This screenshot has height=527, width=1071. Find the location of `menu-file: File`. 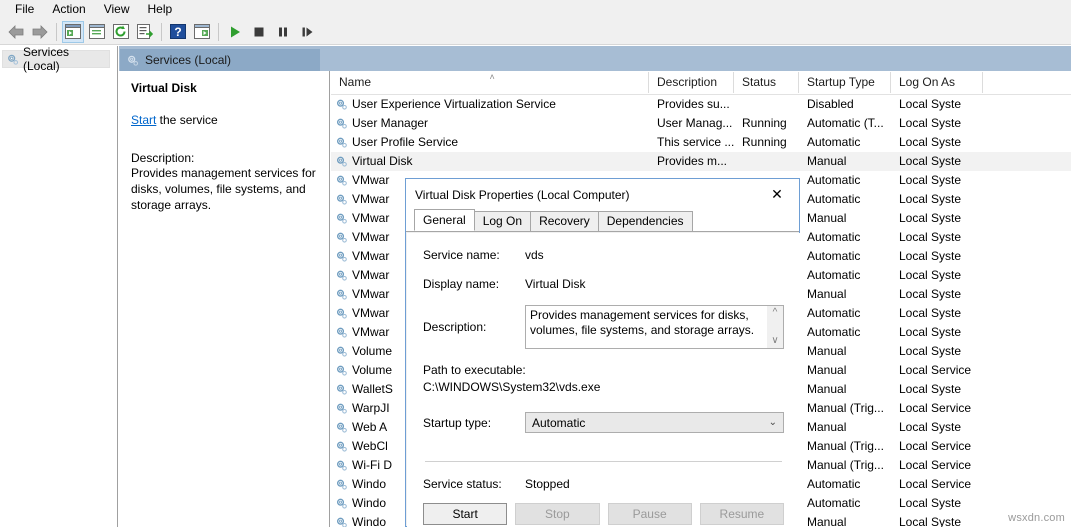

menu-file: File is located at coordinates (24, 10).